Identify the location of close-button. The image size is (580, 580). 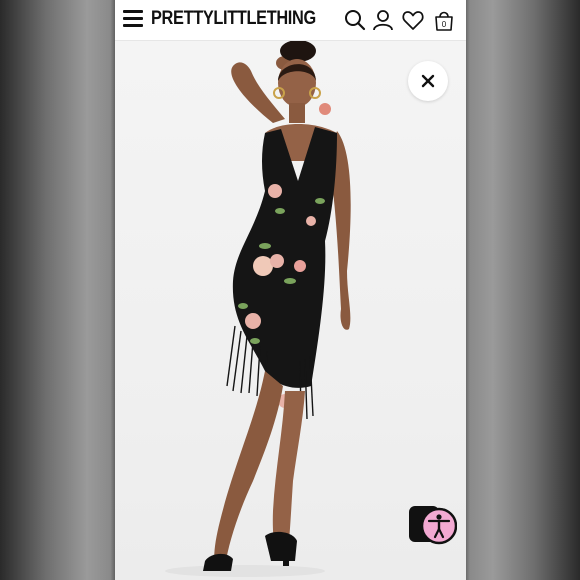
(428, 81).